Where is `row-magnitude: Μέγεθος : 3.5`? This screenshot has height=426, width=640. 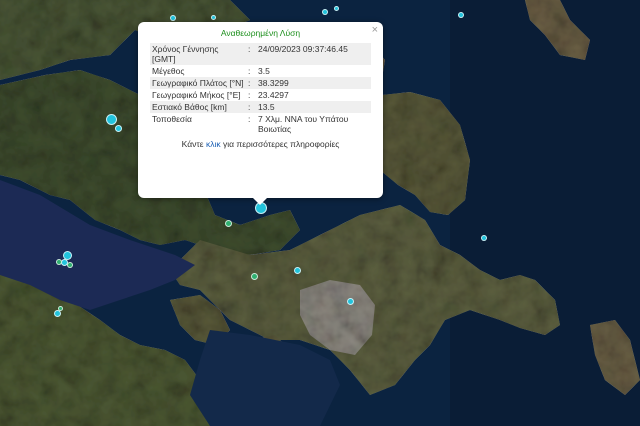
row-magnitude: Μέγεθος : 3.5 is located at coordinates (260, 71).